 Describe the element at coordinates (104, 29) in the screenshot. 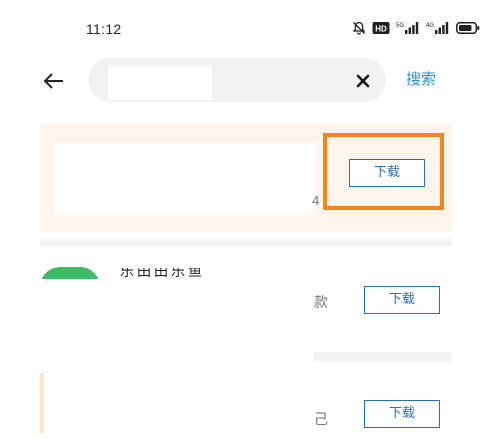

I see `status-time: 11:12` at that location.